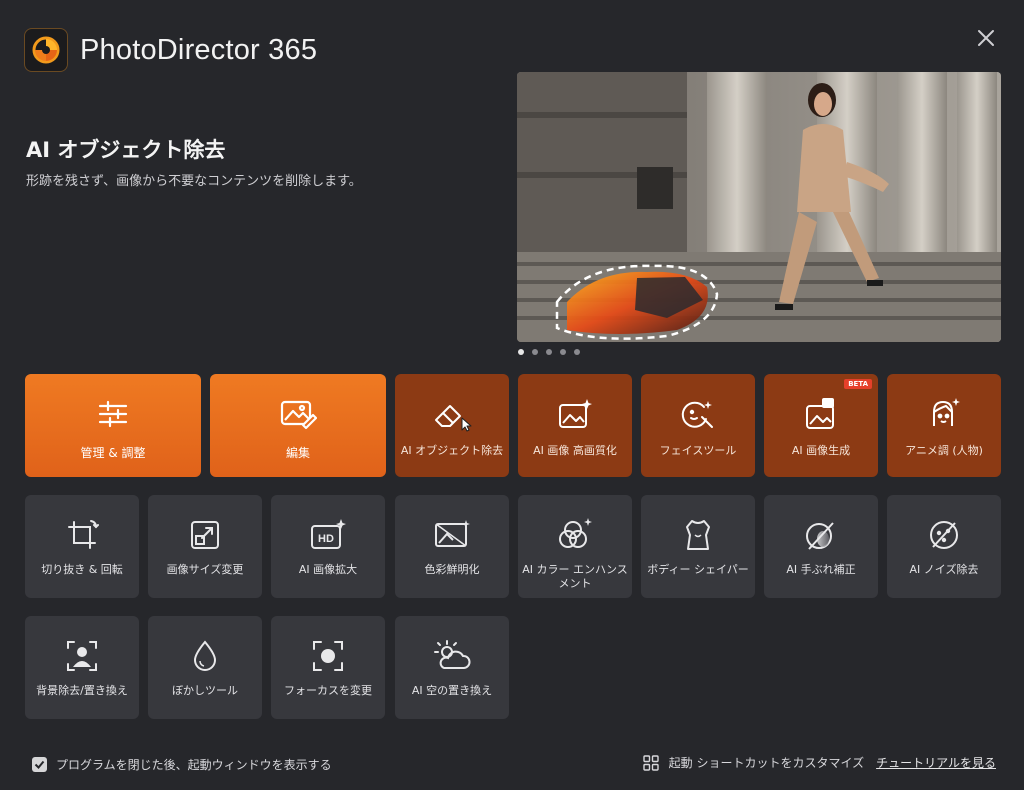 Image resolution: width=1024 pixels, height=790 pixels. I want to click on image-generate-icon: T, so click(821, 414).